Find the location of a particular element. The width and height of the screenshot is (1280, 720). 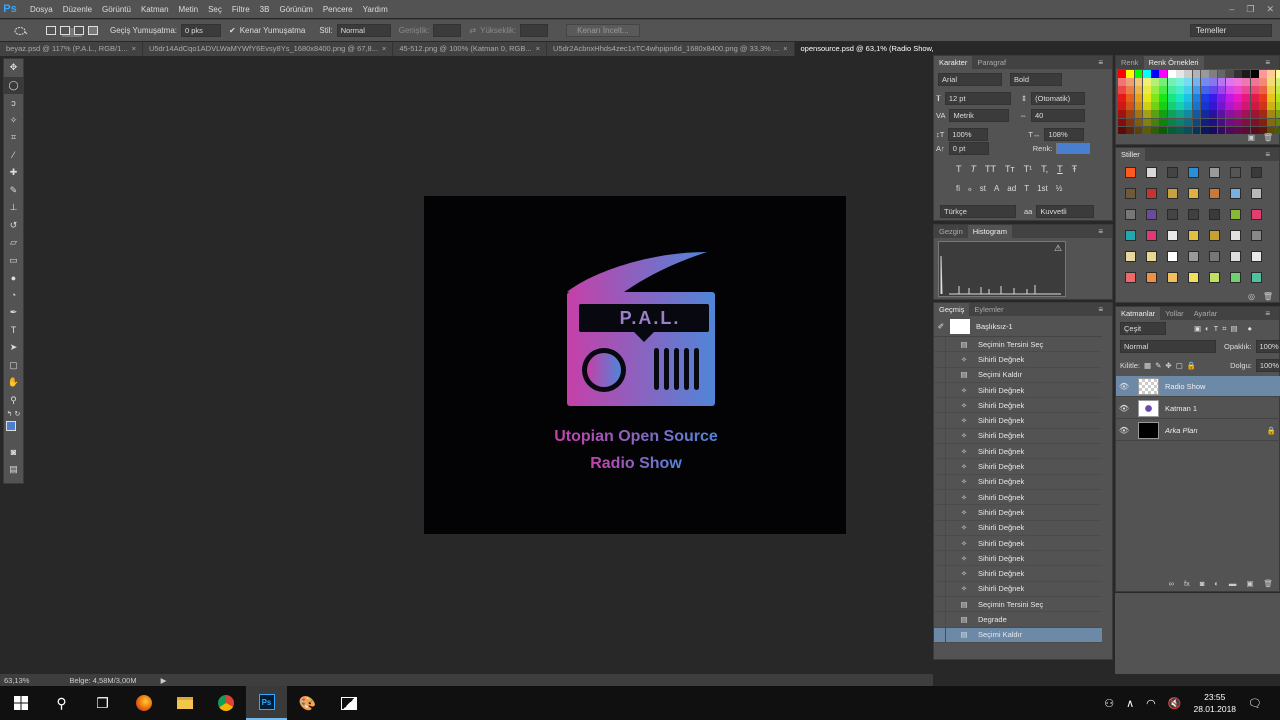

windows-start-icon is located at coordinates (20, 703).